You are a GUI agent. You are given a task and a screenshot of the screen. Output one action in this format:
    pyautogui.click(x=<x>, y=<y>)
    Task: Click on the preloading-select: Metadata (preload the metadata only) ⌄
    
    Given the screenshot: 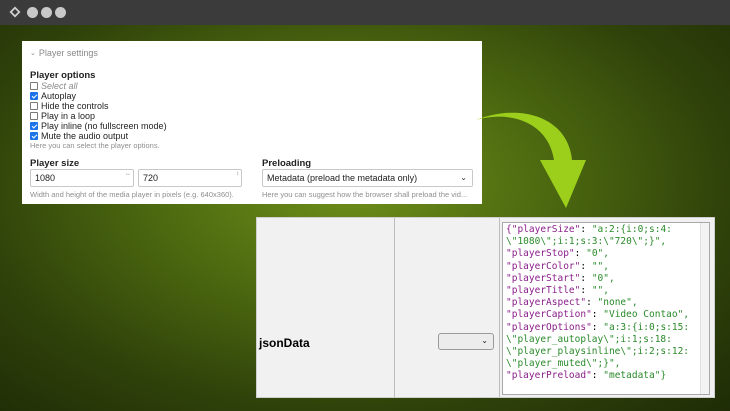 What is the action you would take?
    pyautogui.click(x=367, y=178)
    